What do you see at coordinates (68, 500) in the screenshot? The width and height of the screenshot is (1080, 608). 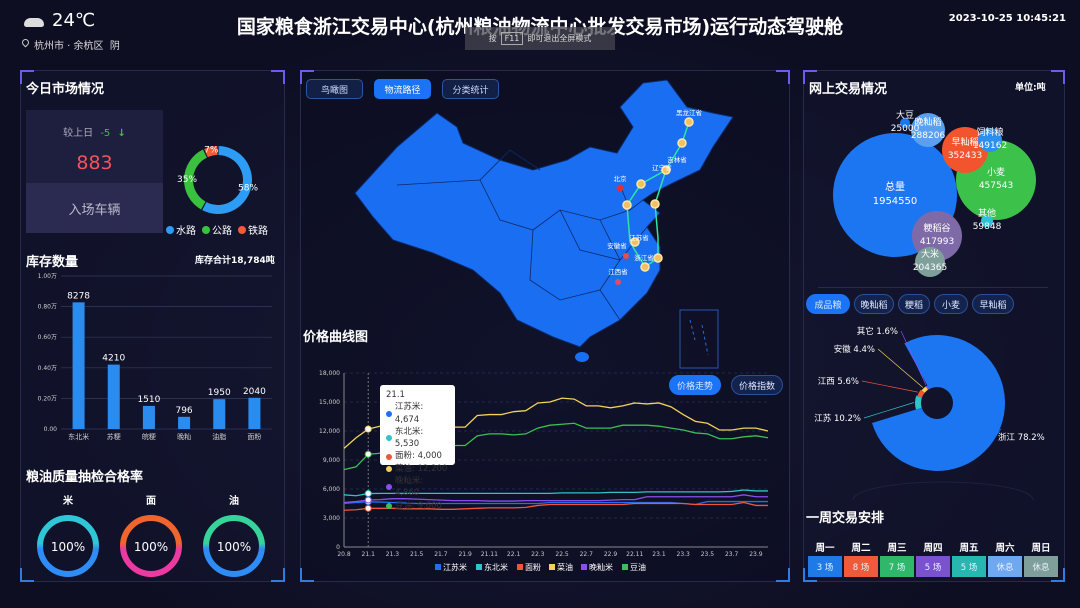 I see `quality-name: 米` at bounding box center [68, 500].